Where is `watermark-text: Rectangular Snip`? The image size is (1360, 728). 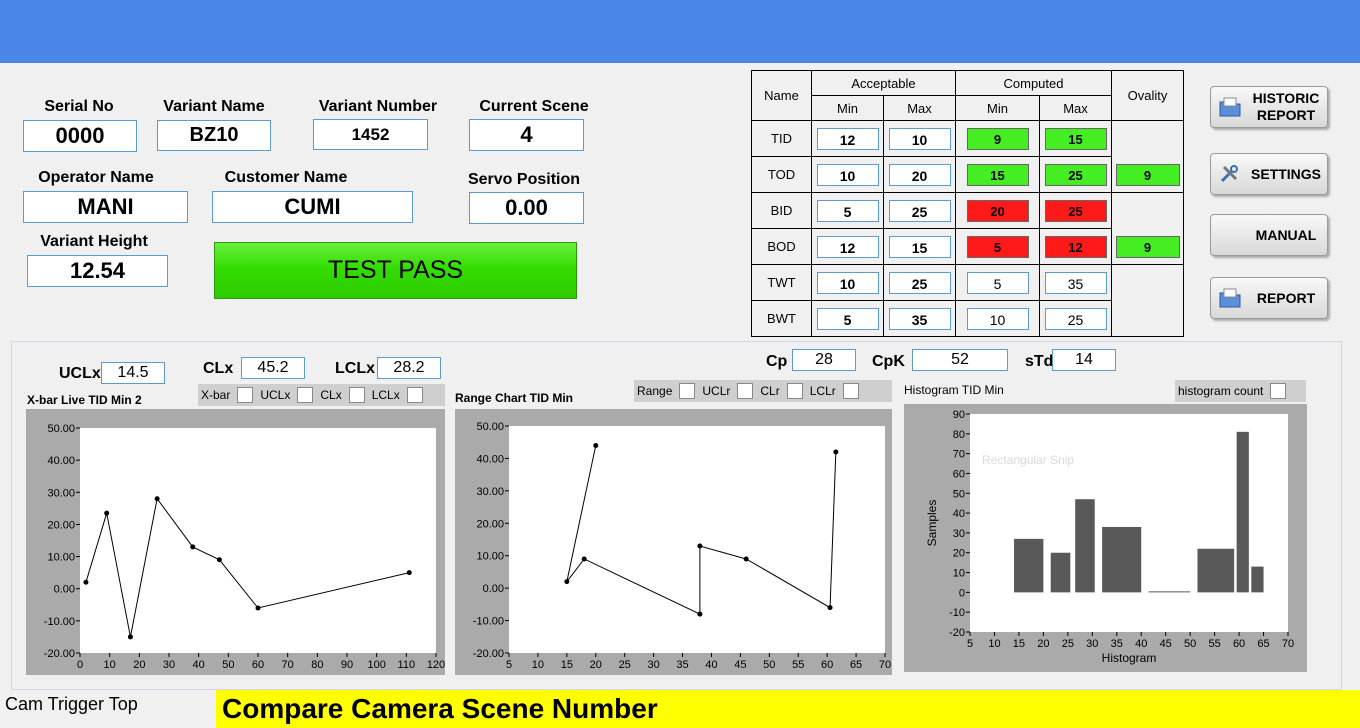 watermark-text: Rectangular Snip is located at coordinates (1028, 460).